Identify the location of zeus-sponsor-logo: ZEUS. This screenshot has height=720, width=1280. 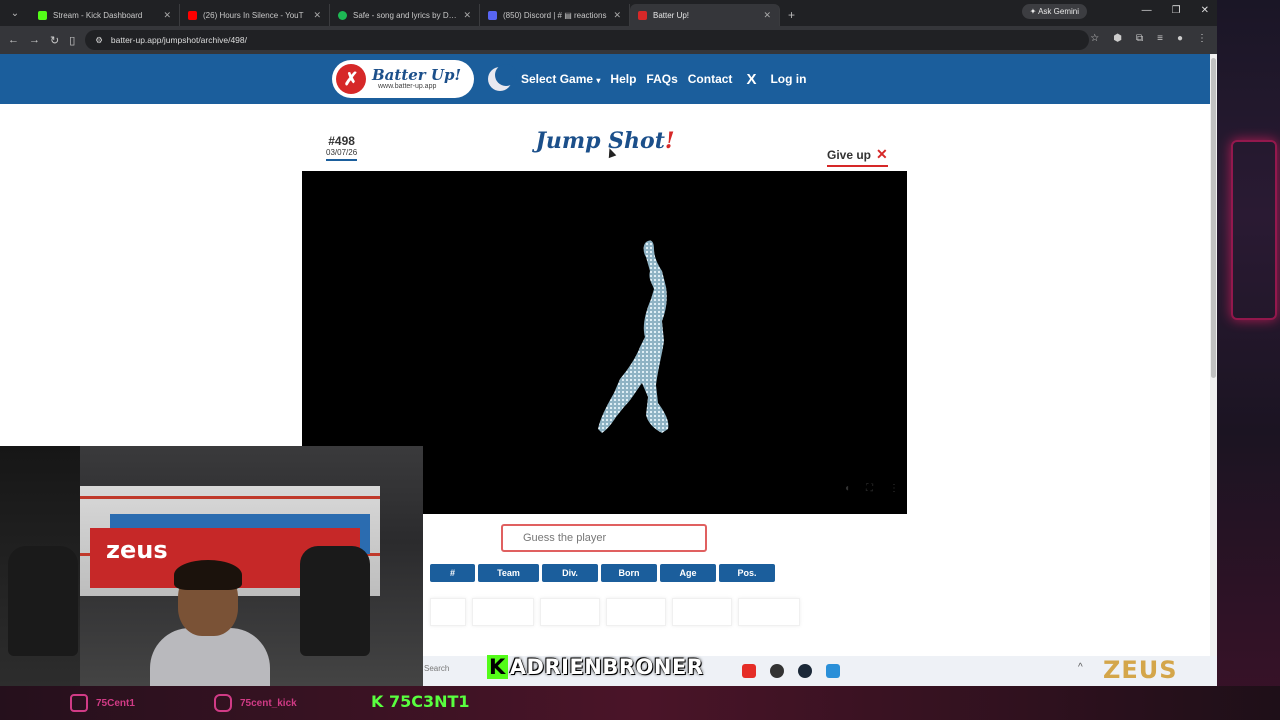
(1140, 670).